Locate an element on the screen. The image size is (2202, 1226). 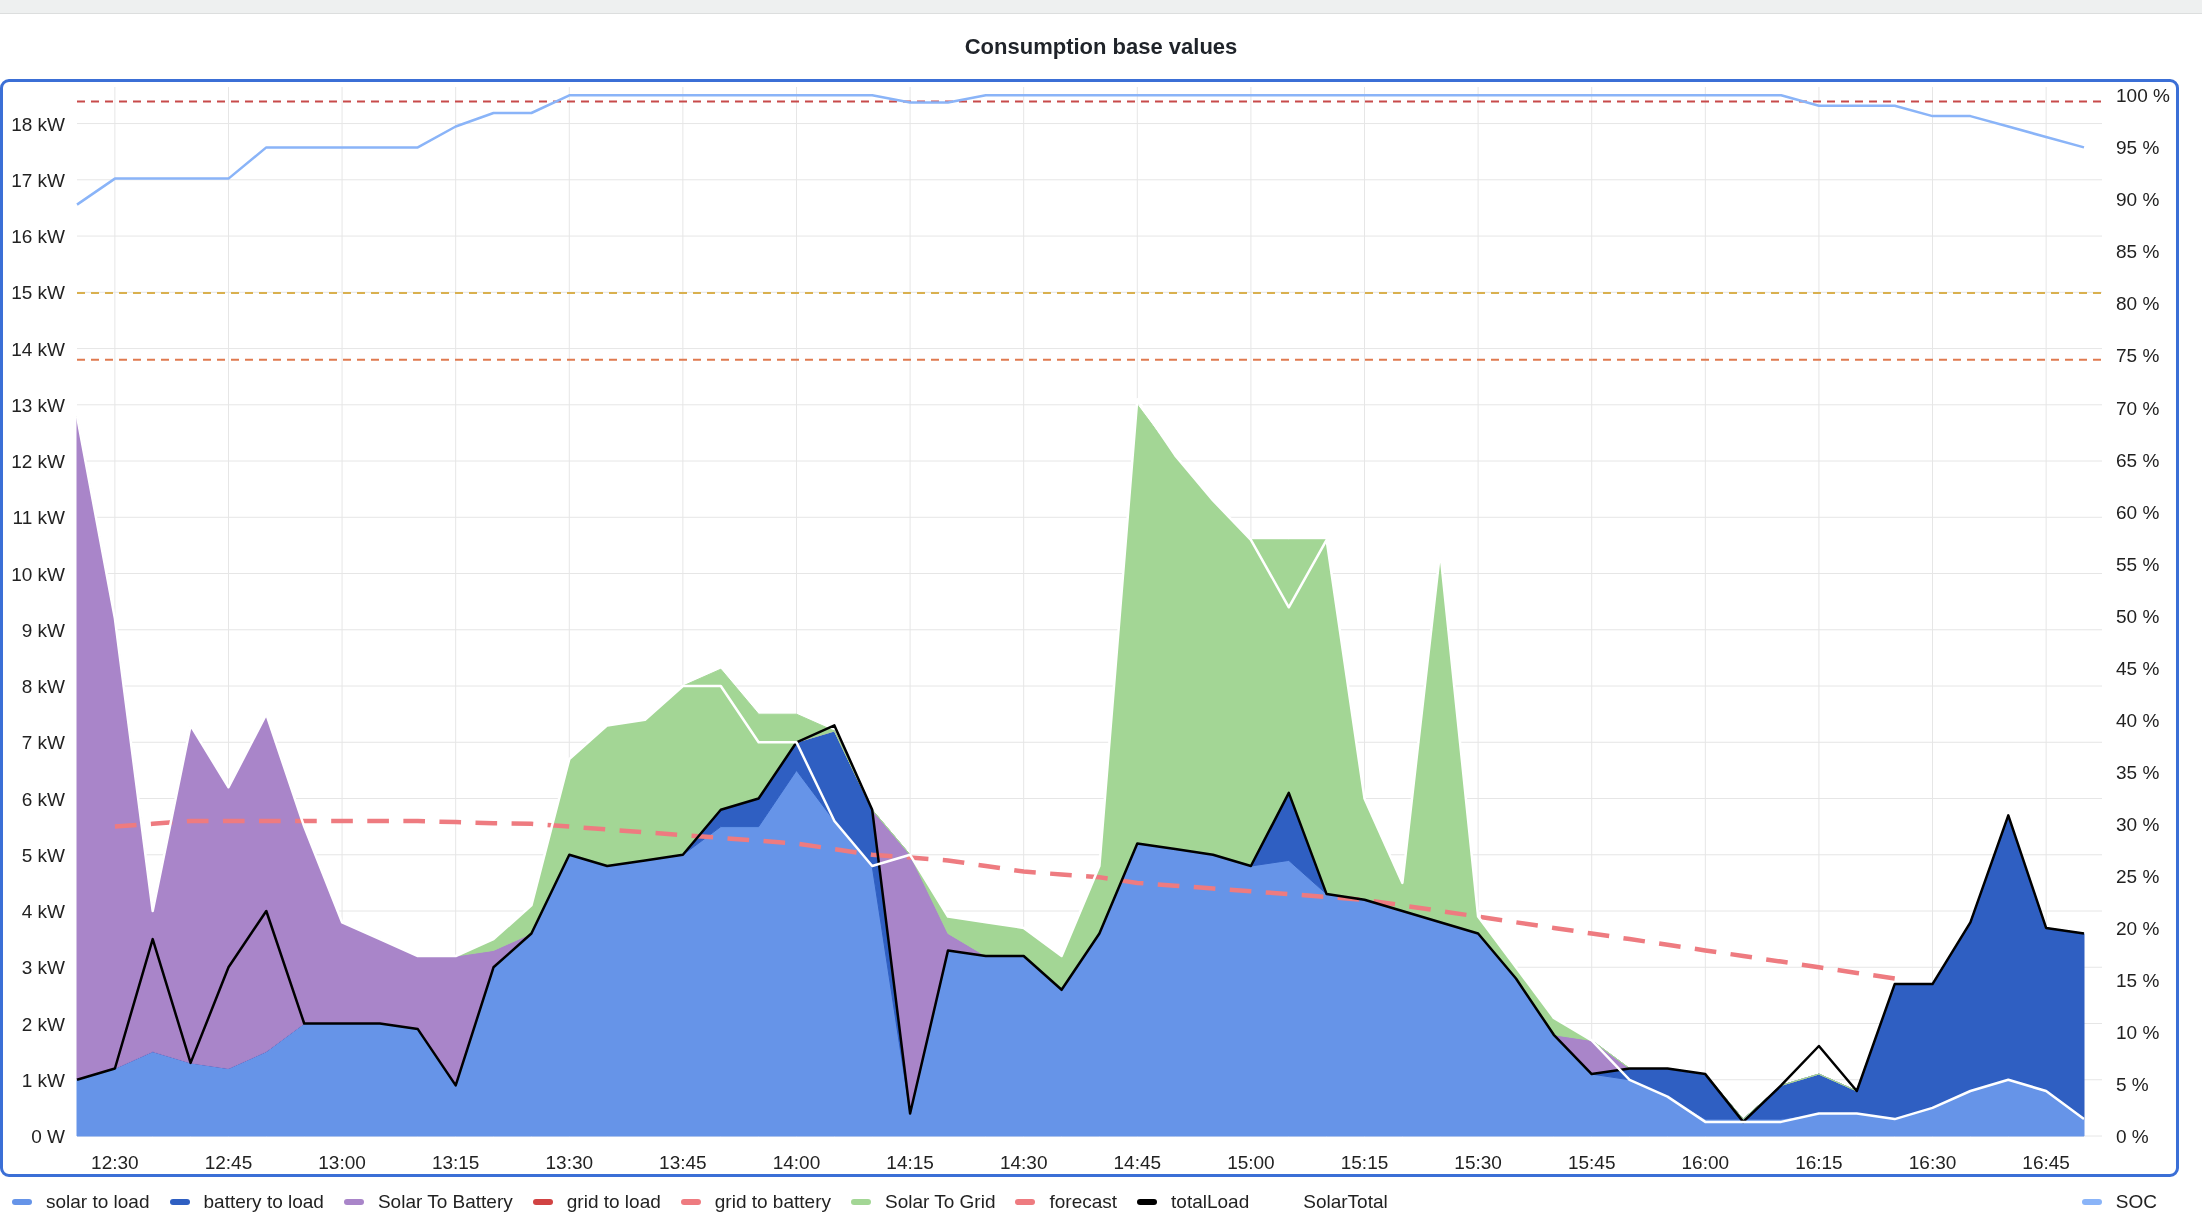
y-axis-label: 90 % is located at coordinates (2138, 200).